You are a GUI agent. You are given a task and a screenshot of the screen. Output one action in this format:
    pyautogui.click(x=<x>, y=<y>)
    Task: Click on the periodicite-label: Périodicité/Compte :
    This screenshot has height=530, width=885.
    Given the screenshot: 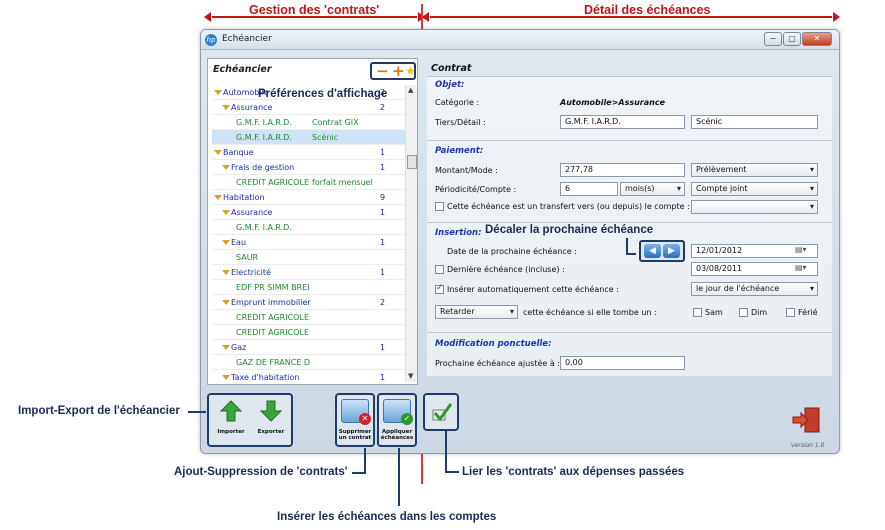 What is the action you would take?
    pyautogui.click(x=476, y=189)
    